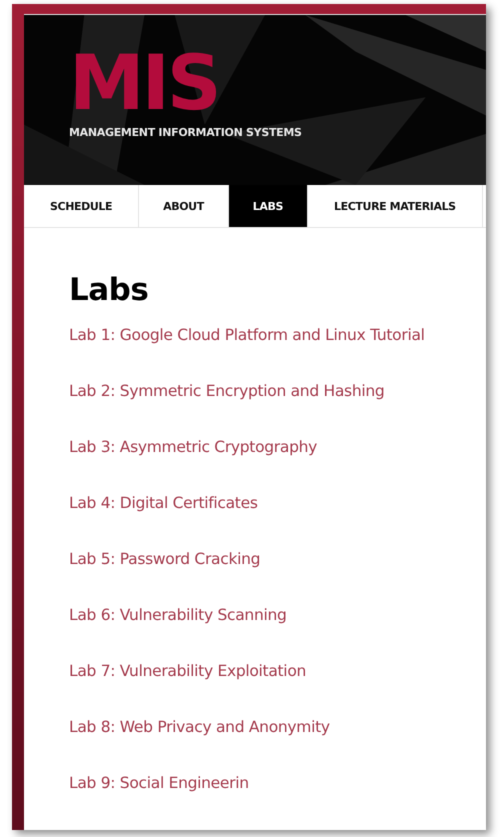 This screenshot has width=500, height=837. What do you see at coordinates (268, 206) in the screenshot?
I see `nav-tab: LABS` at bounding box center [268, 206].